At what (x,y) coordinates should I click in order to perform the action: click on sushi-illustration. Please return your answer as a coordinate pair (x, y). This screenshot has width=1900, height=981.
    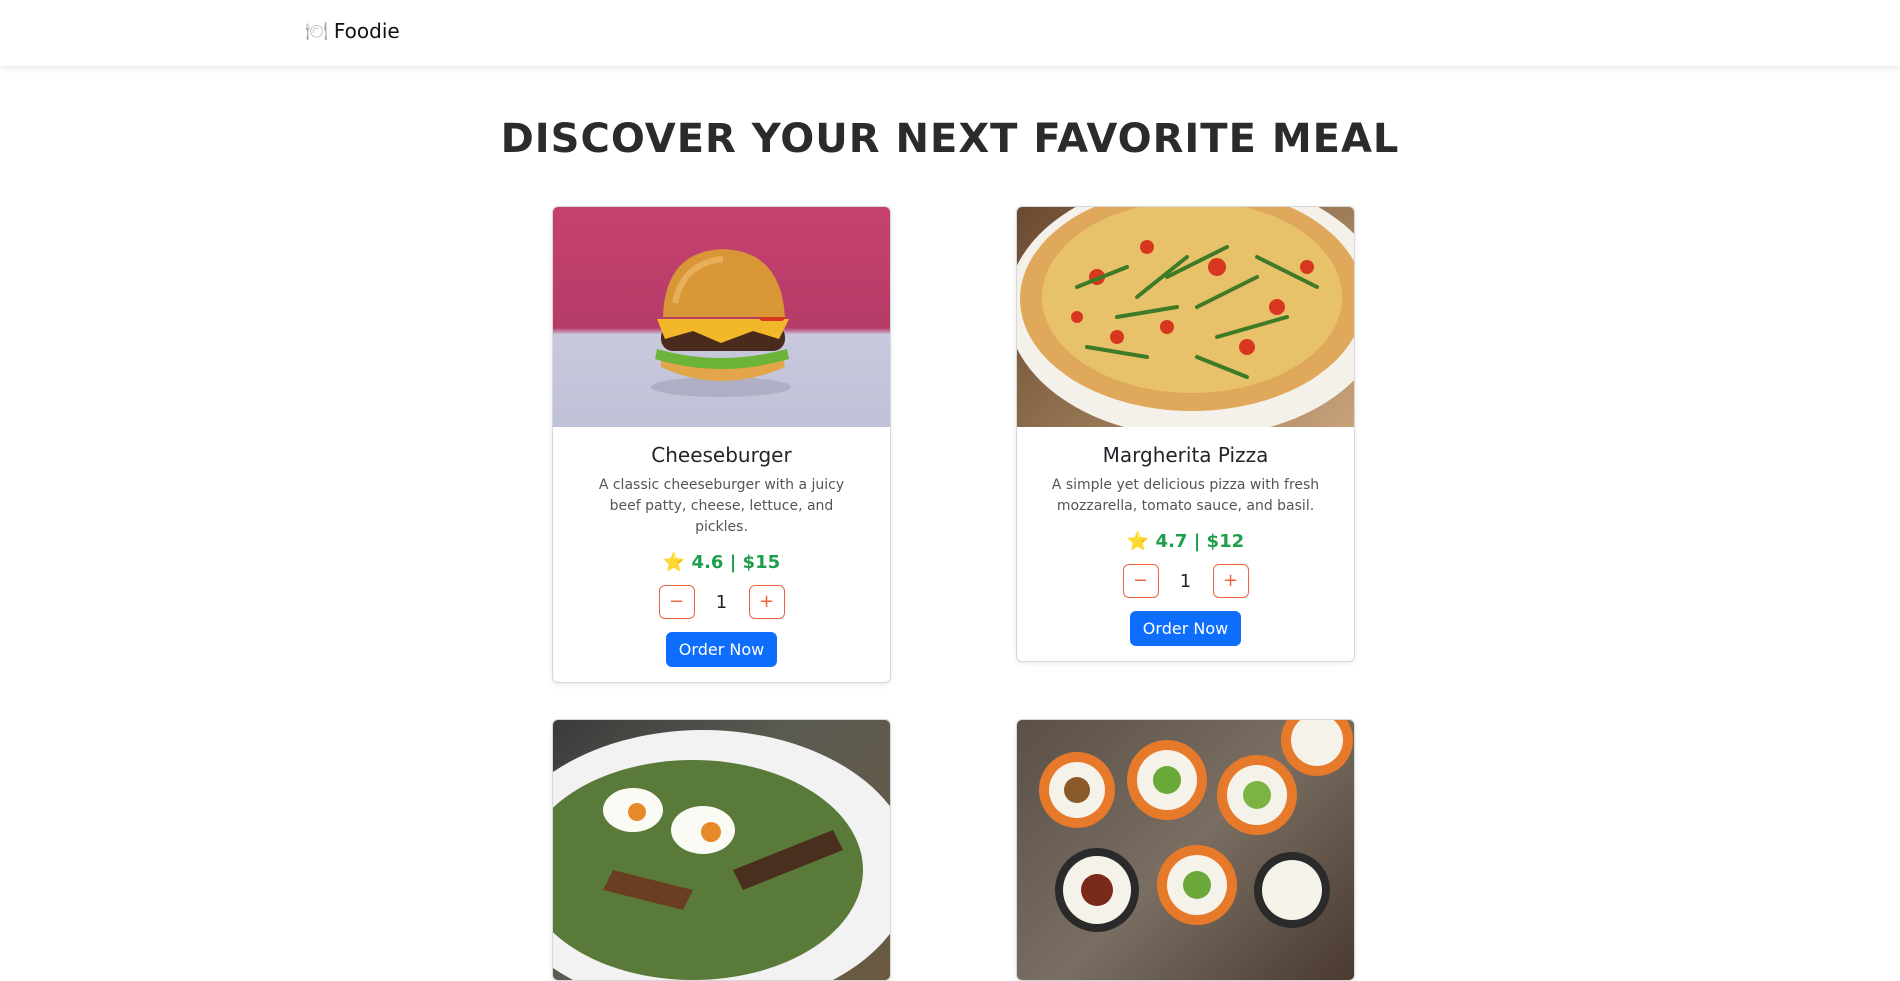
    Looking at the image, I should click on (1196, 826).